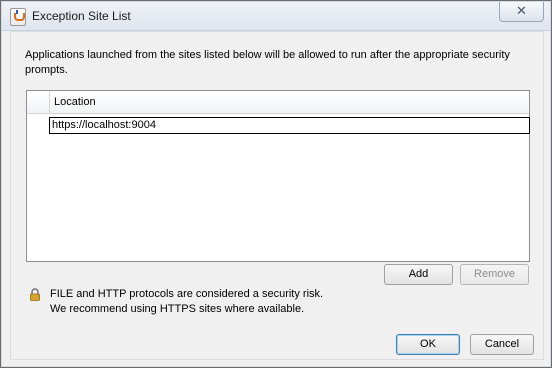 The height and width of the screenshot is (368, 552). What do you see at coordinates (276, 16) in the screenshot?
I see `title-bar: Exception Site List ✕` at bounding box center [276, 16].